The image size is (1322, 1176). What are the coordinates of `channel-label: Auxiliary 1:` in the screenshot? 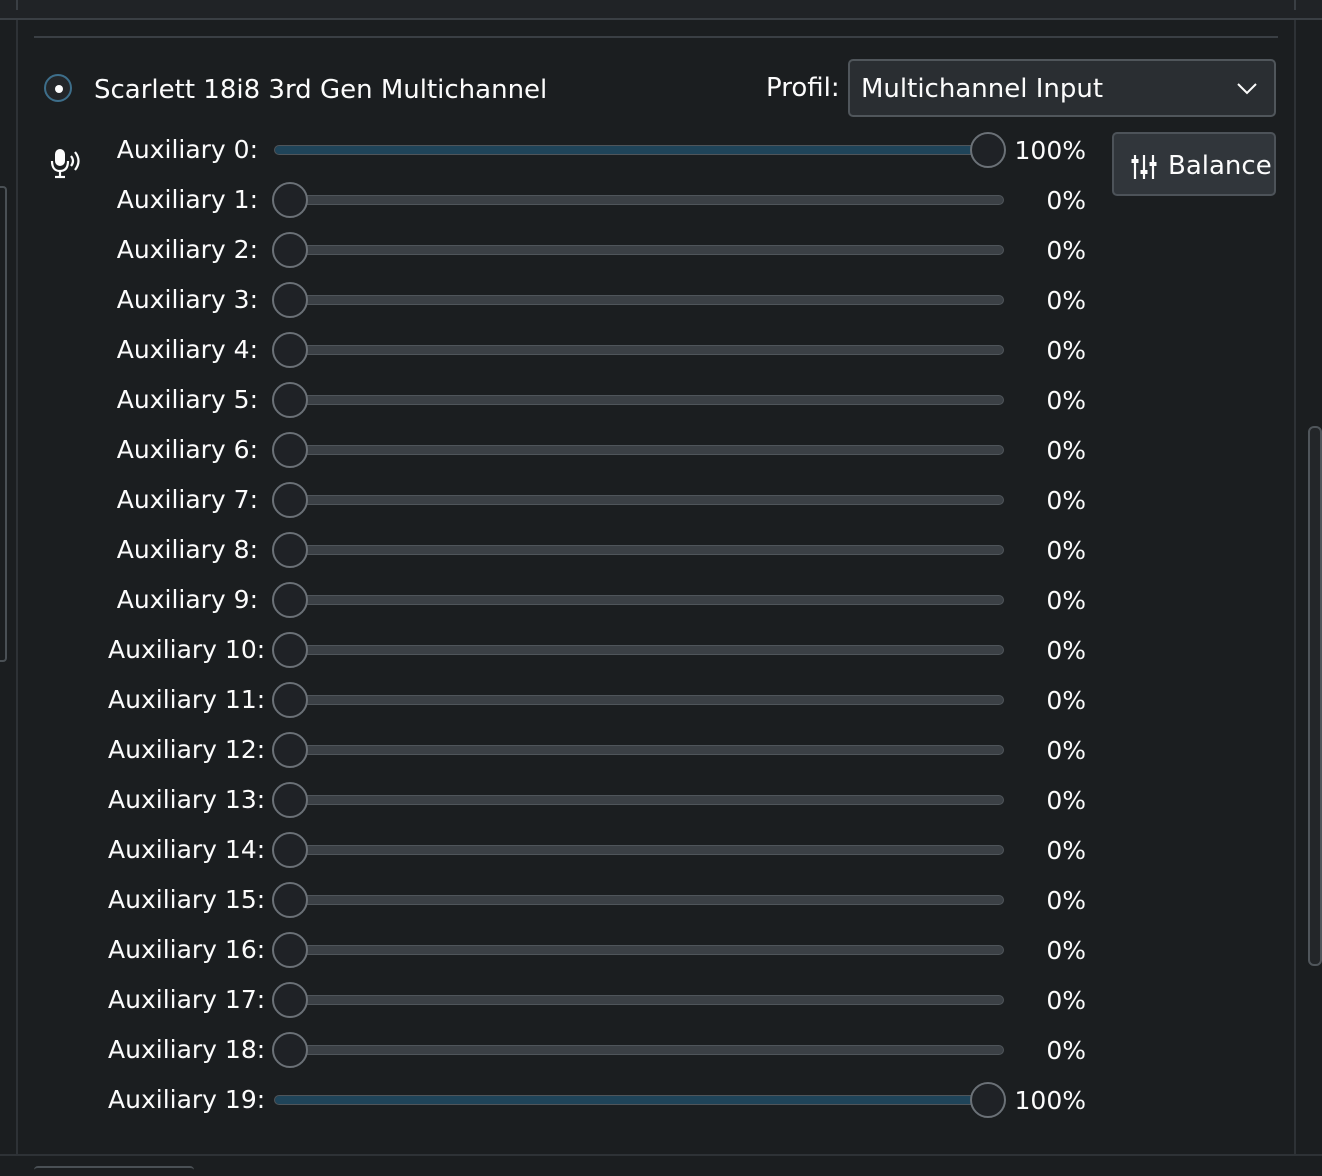 It's located at (187, 199).